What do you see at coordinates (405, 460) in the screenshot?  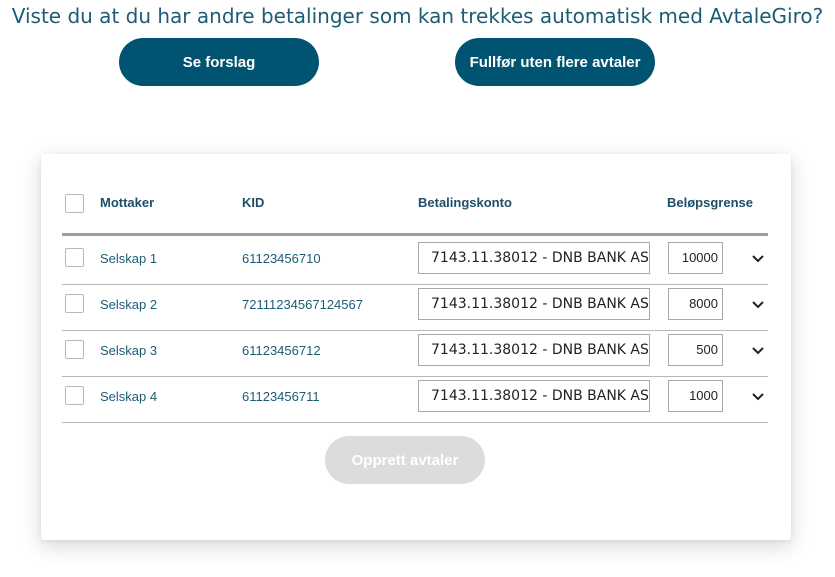 I see `create-agreements-button: Opprett avtaler` at bounding box center [405, 460].